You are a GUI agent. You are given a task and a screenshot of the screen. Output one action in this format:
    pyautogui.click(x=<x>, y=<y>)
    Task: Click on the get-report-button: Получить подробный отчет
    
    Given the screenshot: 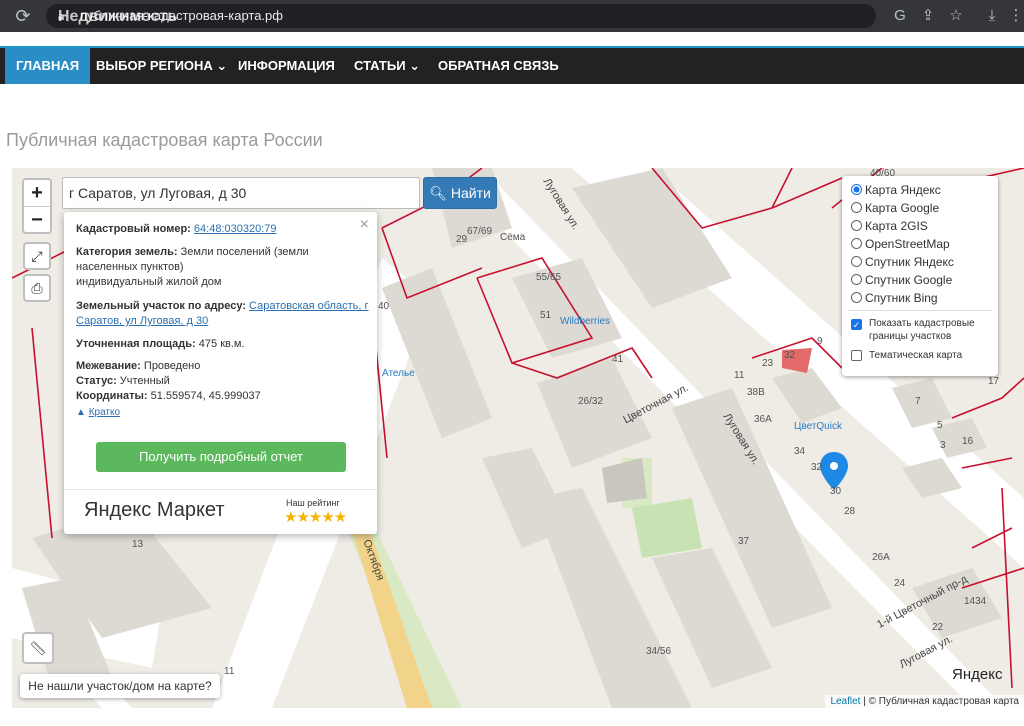 What is the action you would take?
    pyautogui.click(x=221, y=457)
    